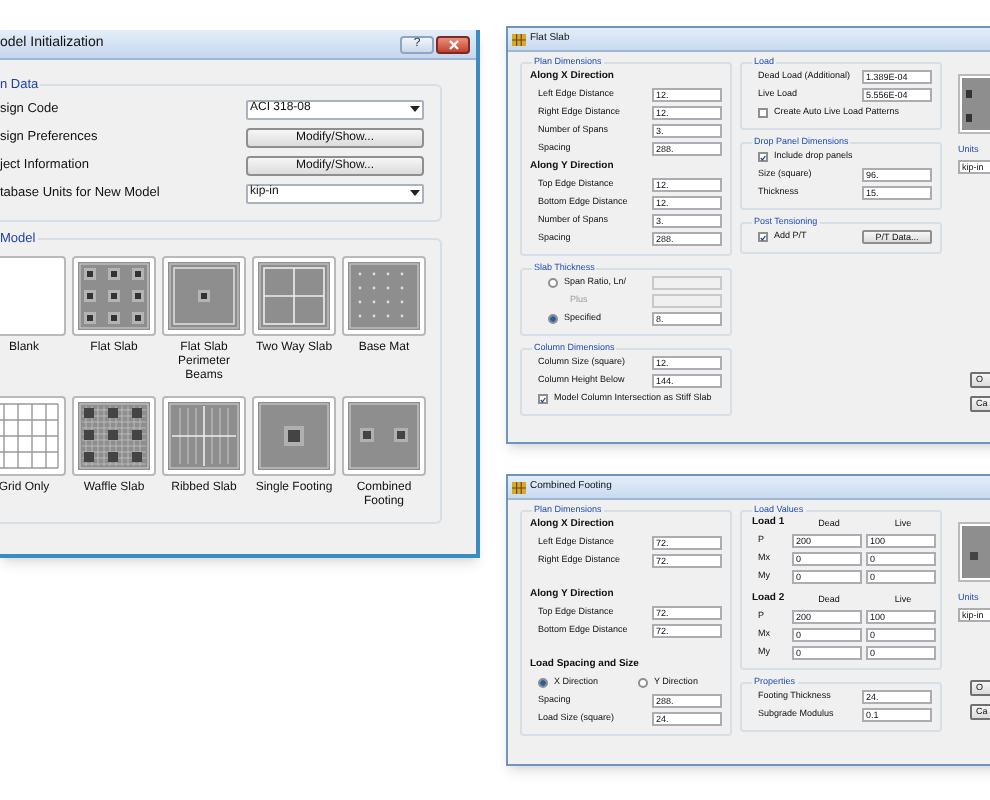 The width and height of the screenshot is (990, 800). What do you see at coordinates (30, 435) in the screenshot?
I see `grid-icon` at bounding box center [30, 435].